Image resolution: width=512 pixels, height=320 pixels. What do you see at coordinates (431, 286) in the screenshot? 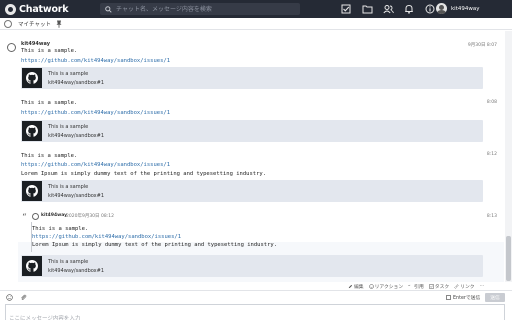
I see `task-icon` at bounding box center [431, 286].